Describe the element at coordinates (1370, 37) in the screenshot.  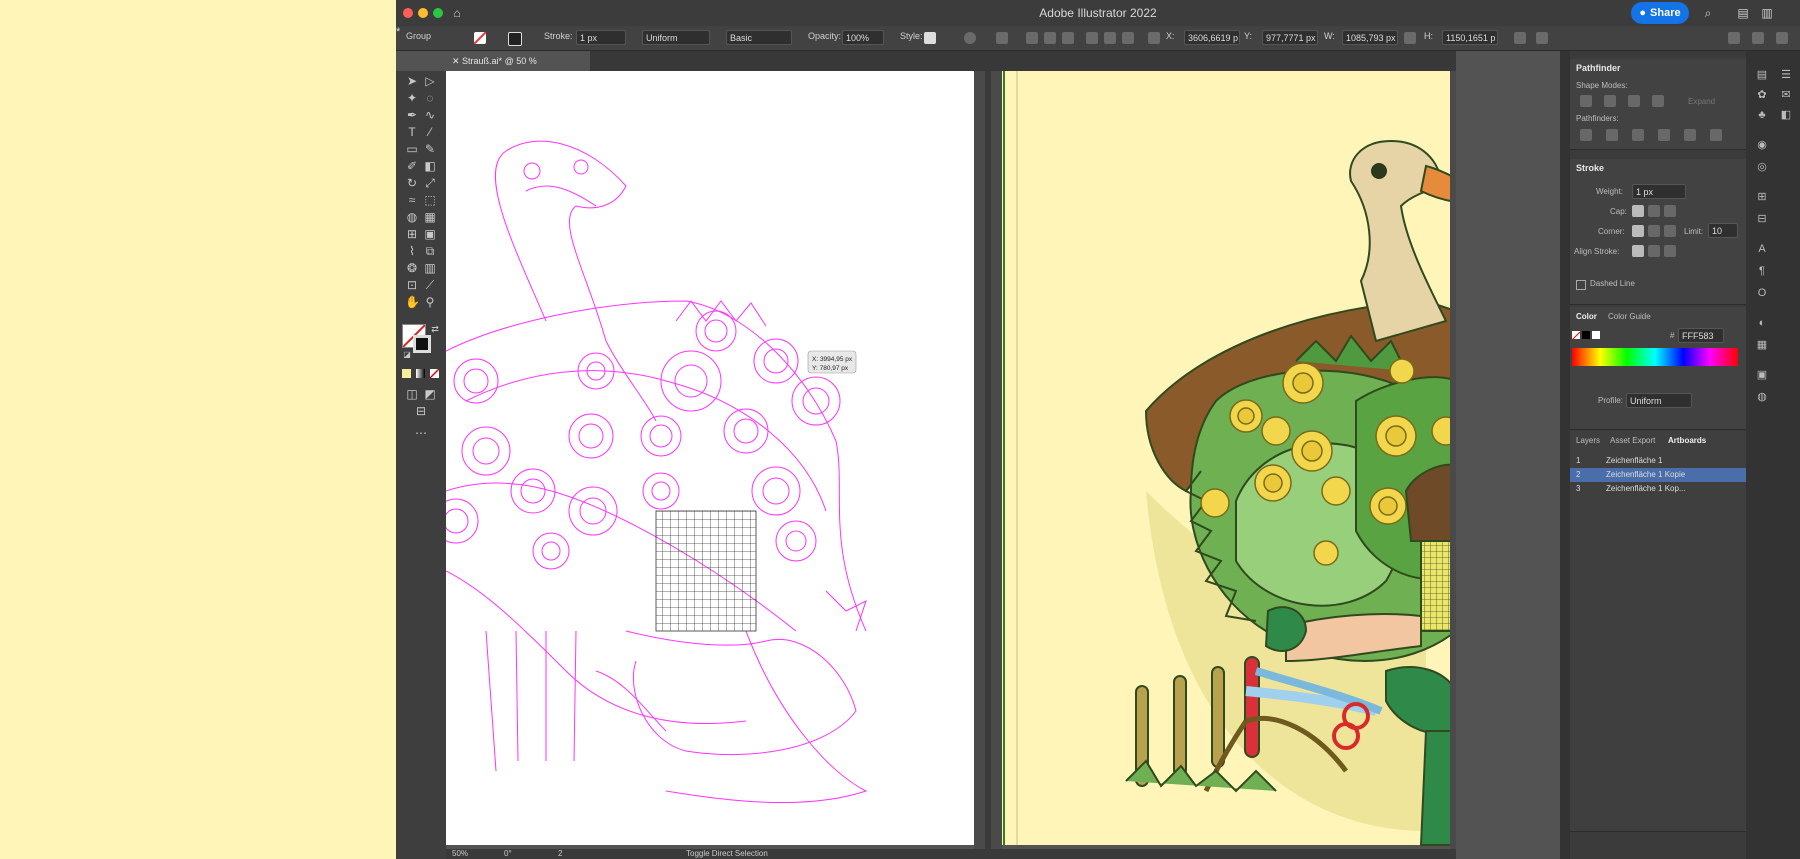
I see `w-field: 1085,793 px` at that location.